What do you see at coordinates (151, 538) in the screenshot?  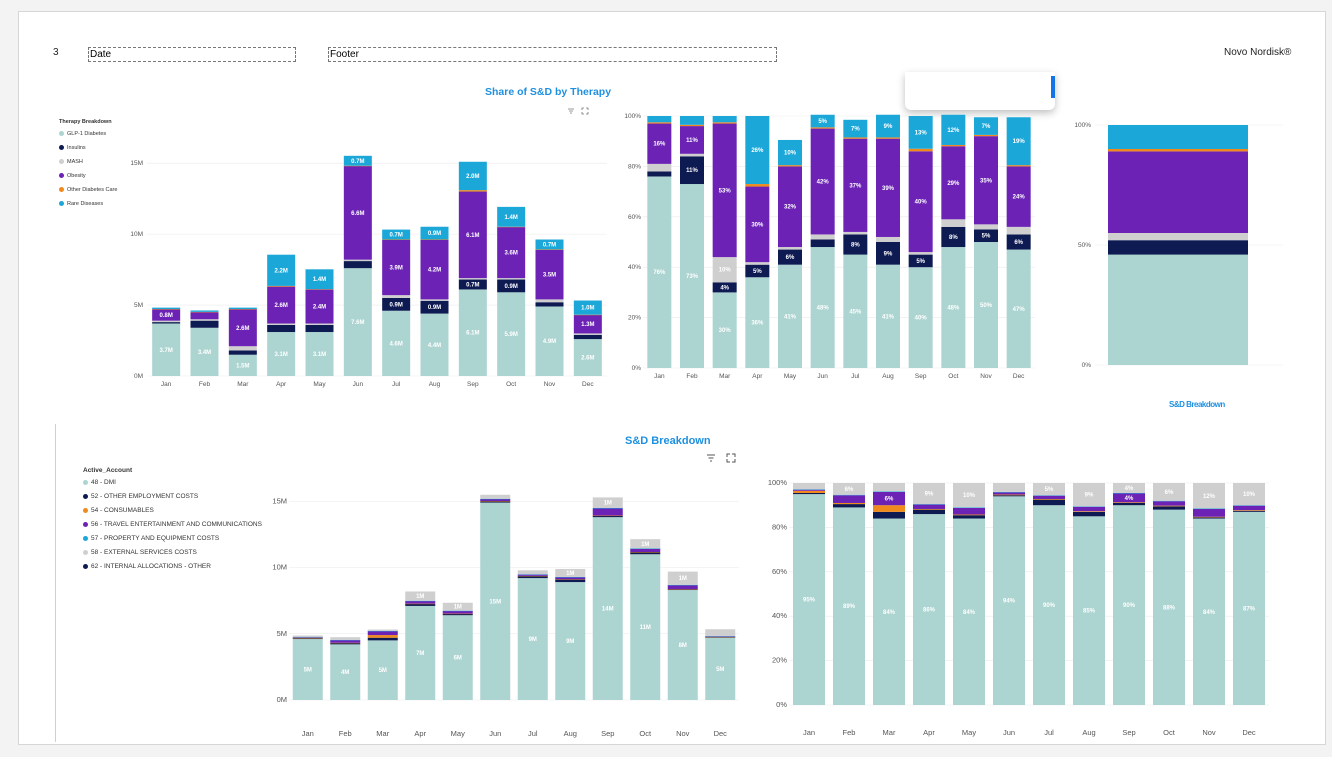 I see `legend-item-property: 57 - PROPERTY AND EQUIPMENT COSTS` at bounding box center [151, 538].